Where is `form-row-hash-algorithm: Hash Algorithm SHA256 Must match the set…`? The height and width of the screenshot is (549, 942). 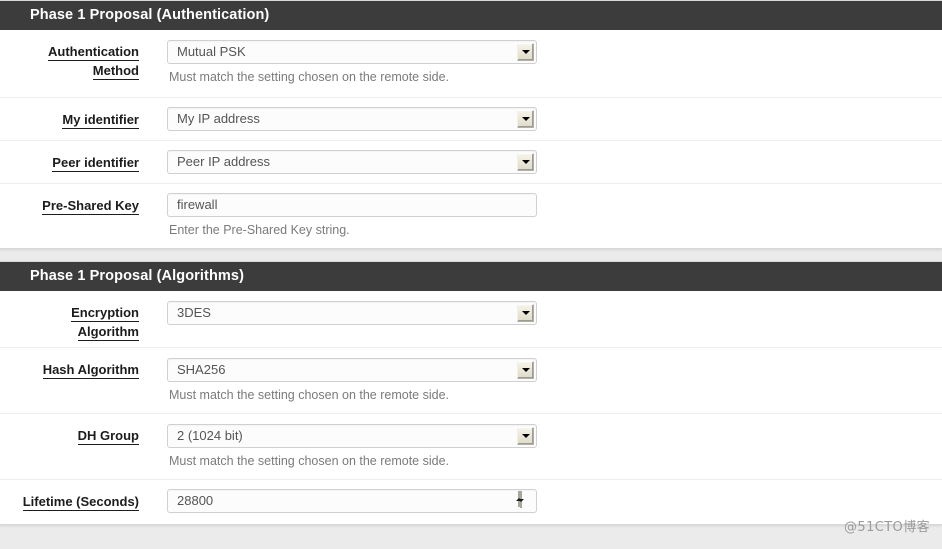 form-row-hash-algorithm: Hash Algorithm SHA256 Must match the set… is located at coordinates (471, 381).